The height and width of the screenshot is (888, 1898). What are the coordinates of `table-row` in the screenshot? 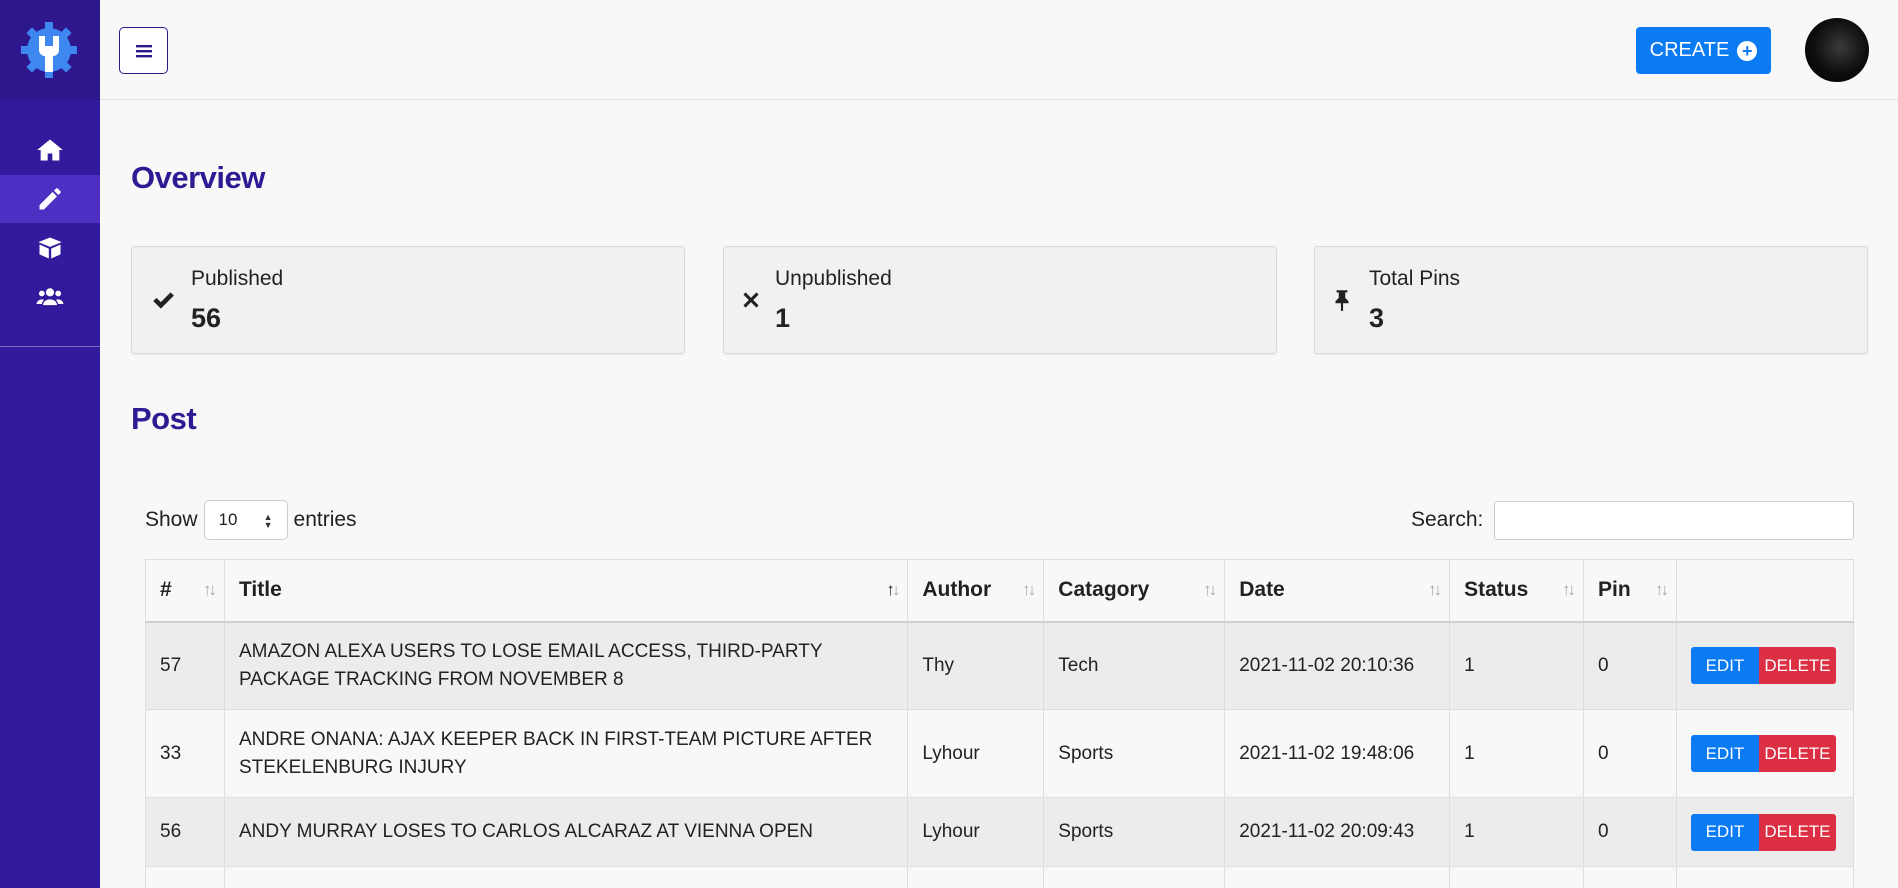 It's located at (1000, 877).